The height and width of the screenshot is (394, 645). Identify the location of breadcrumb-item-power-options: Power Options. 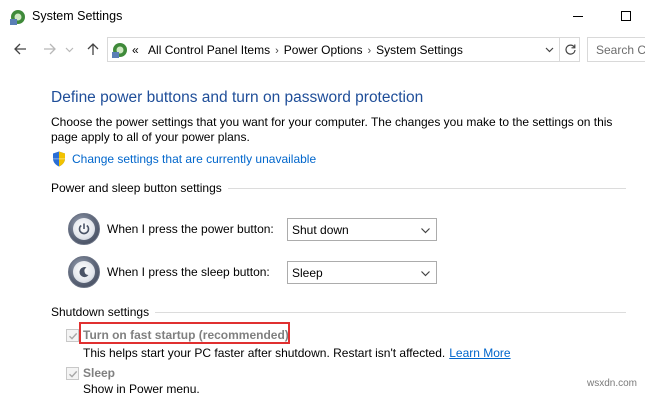
(323, 50).